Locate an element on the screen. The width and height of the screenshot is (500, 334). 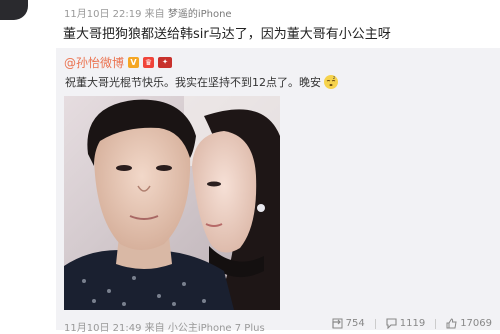
sleep-emoji-icon: z is located at coordinates (331, 82).